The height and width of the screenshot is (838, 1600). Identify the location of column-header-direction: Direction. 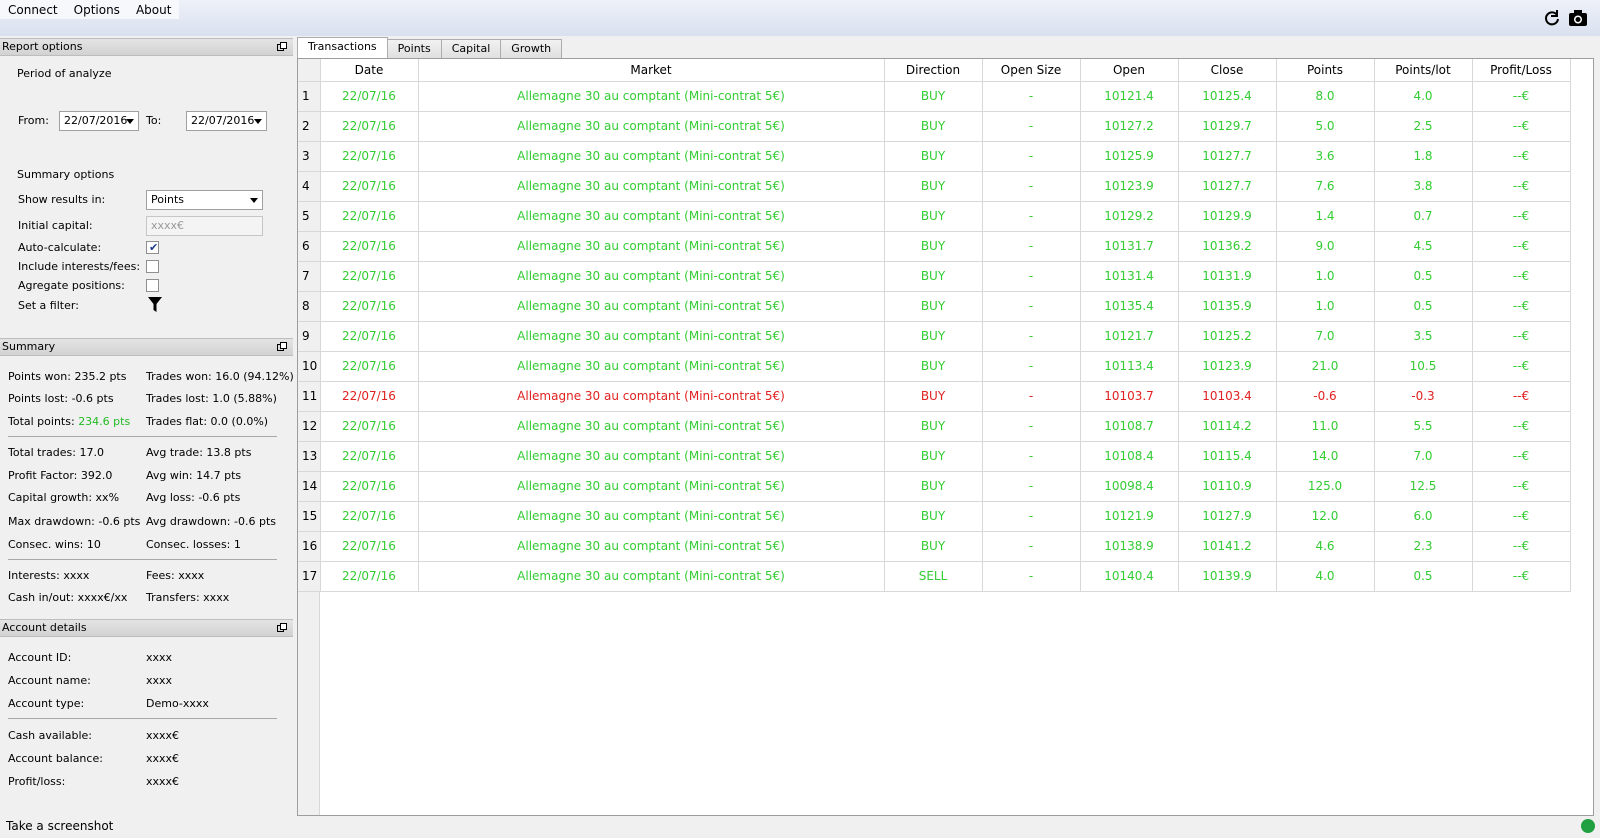
(933, 70).